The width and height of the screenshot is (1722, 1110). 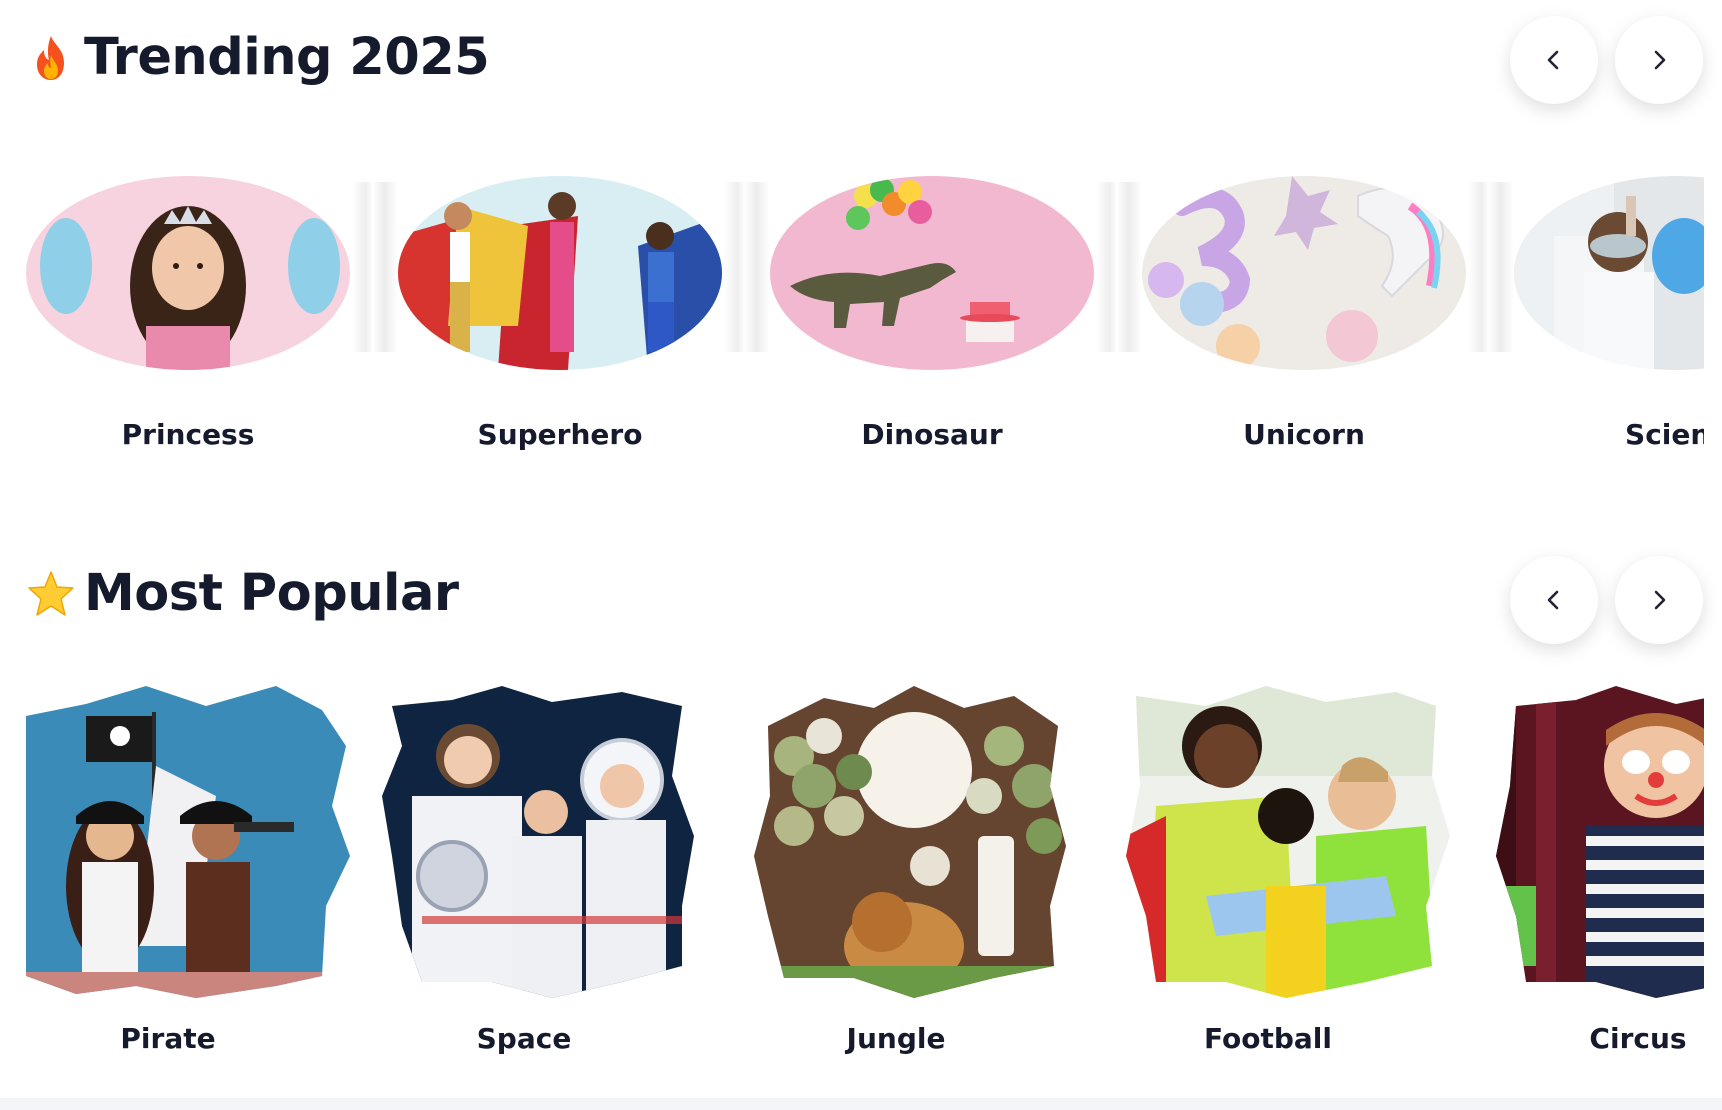 What do you see at coordinates (1304, 273) in the screenshot?
I see `unicorn-image` at bounding box center [1304, 273].